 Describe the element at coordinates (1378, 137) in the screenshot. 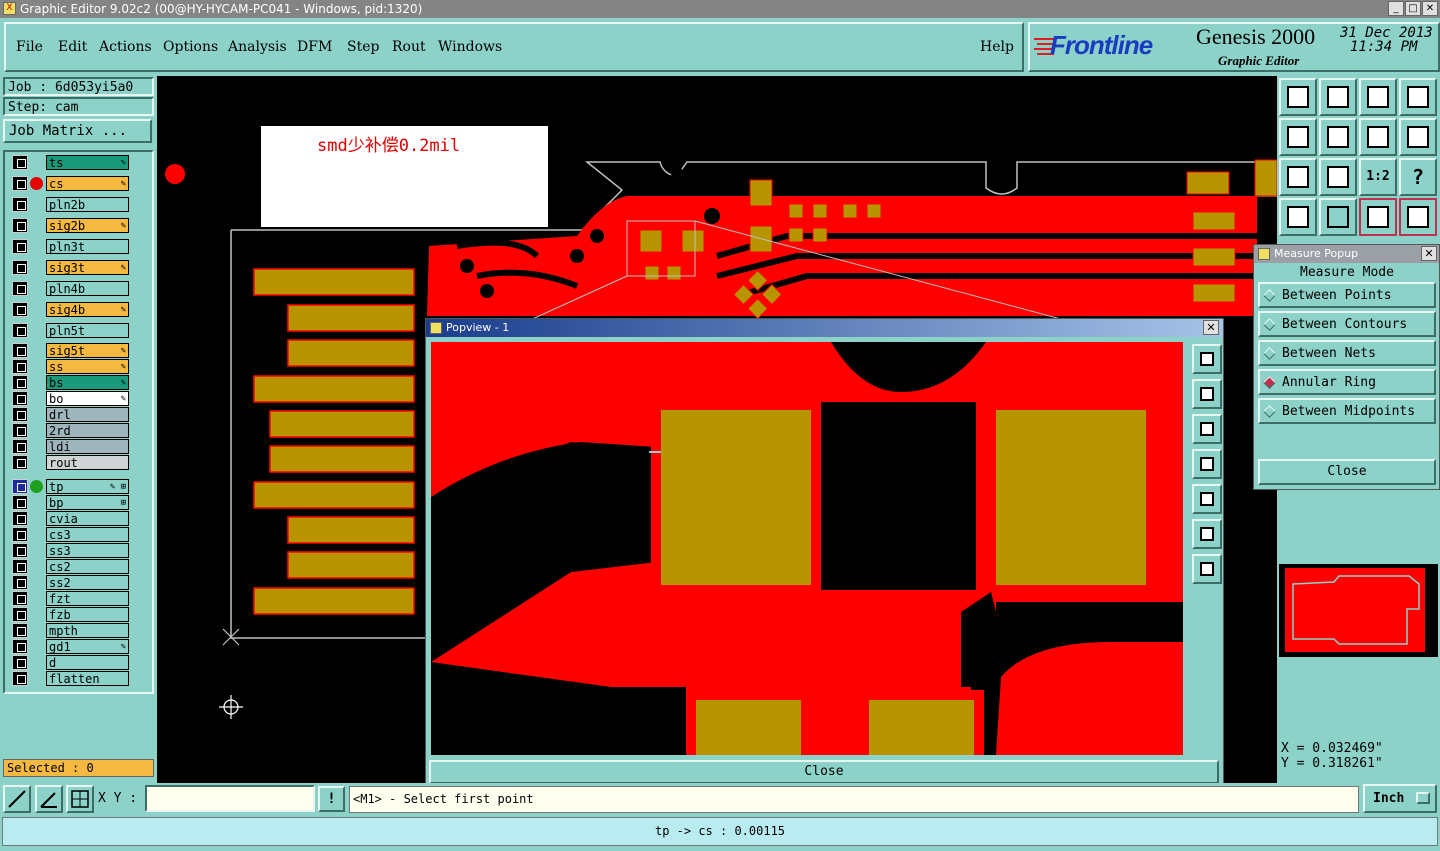

I see `mirror-view-button` at that location.